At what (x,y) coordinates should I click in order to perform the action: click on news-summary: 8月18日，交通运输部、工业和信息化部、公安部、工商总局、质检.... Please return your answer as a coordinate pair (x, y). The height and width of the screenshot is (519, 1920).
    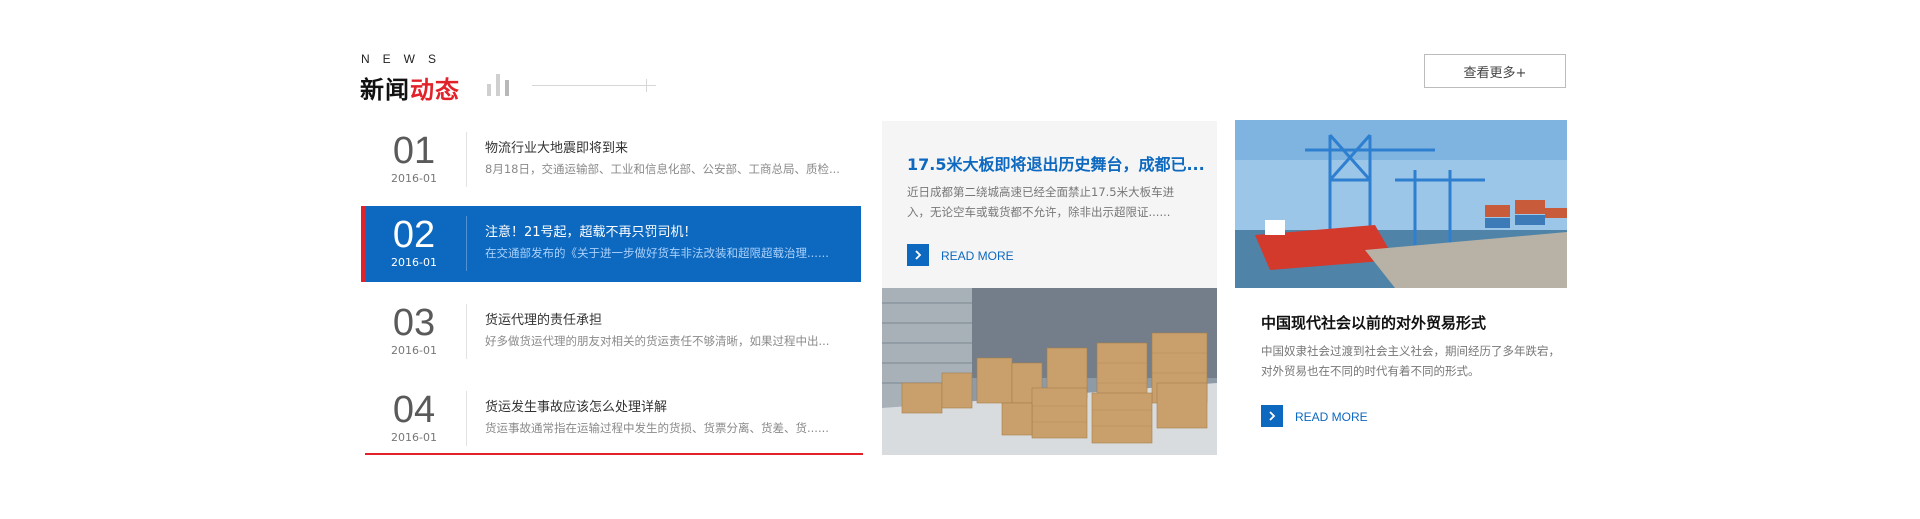
    Looking at the image, I should click on (662, 169).